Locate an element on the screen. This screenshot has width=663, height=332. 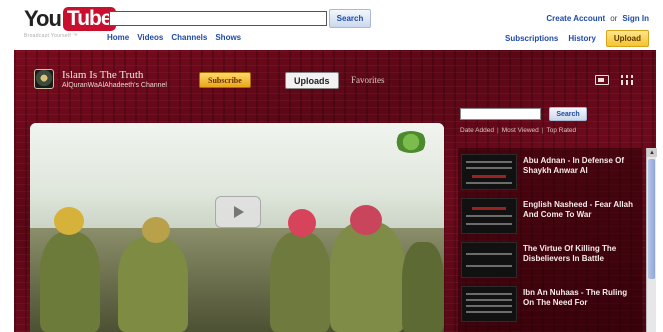
channel-search-input is located at coordinates (500, 114).